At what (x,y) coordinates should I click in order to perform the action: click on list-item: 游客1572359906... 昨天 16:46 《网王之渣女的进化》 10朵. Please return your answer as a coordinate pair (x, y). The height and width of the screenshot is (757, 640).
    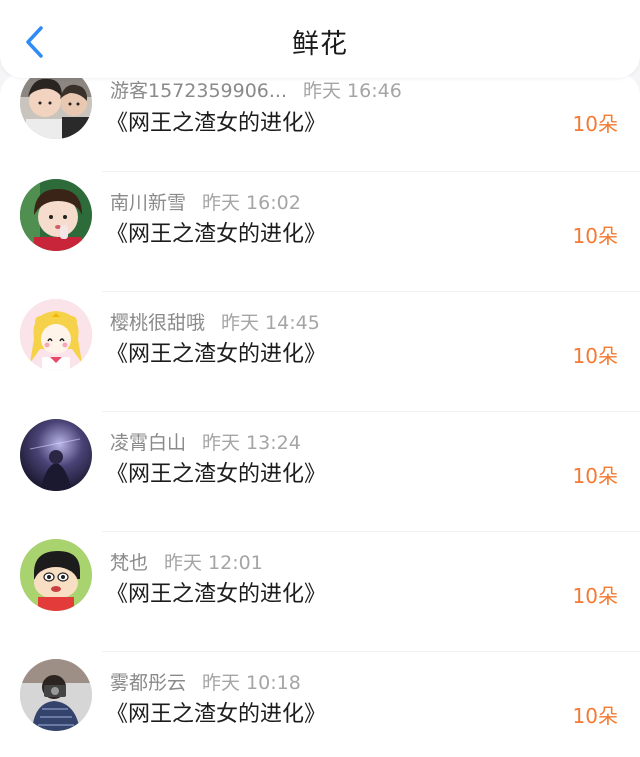
    Looking at the image, I should click on (330, 119).